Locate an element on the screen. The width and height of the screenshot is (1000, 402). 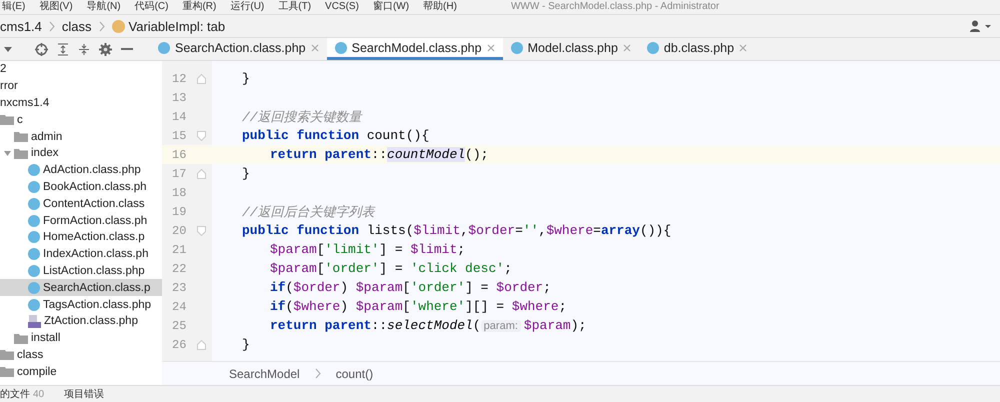
line-number: 22 is located at coordinates (179, 269).